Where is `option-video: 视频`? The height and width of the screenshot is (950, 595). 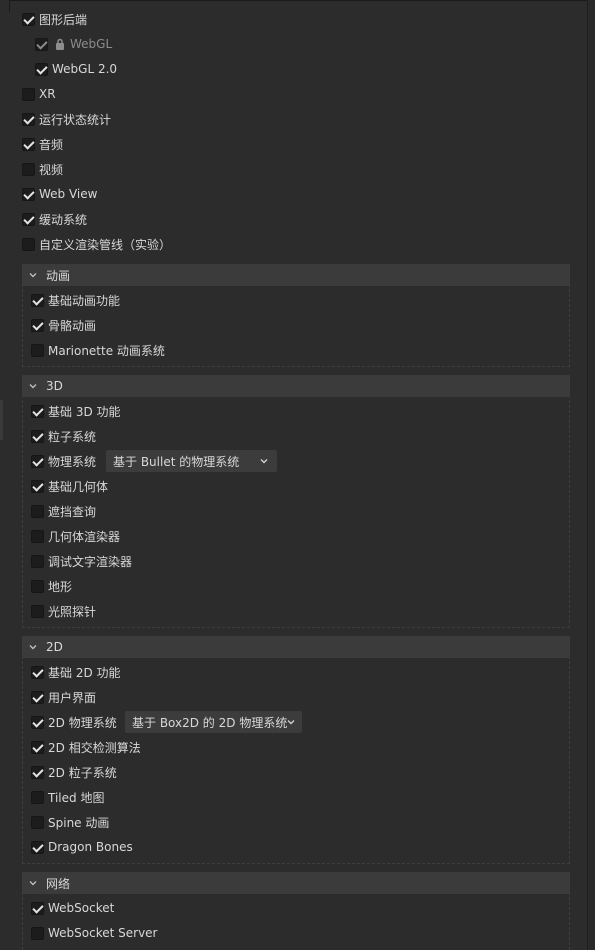
option-video: 视频 is located at coordinates (42, 169).